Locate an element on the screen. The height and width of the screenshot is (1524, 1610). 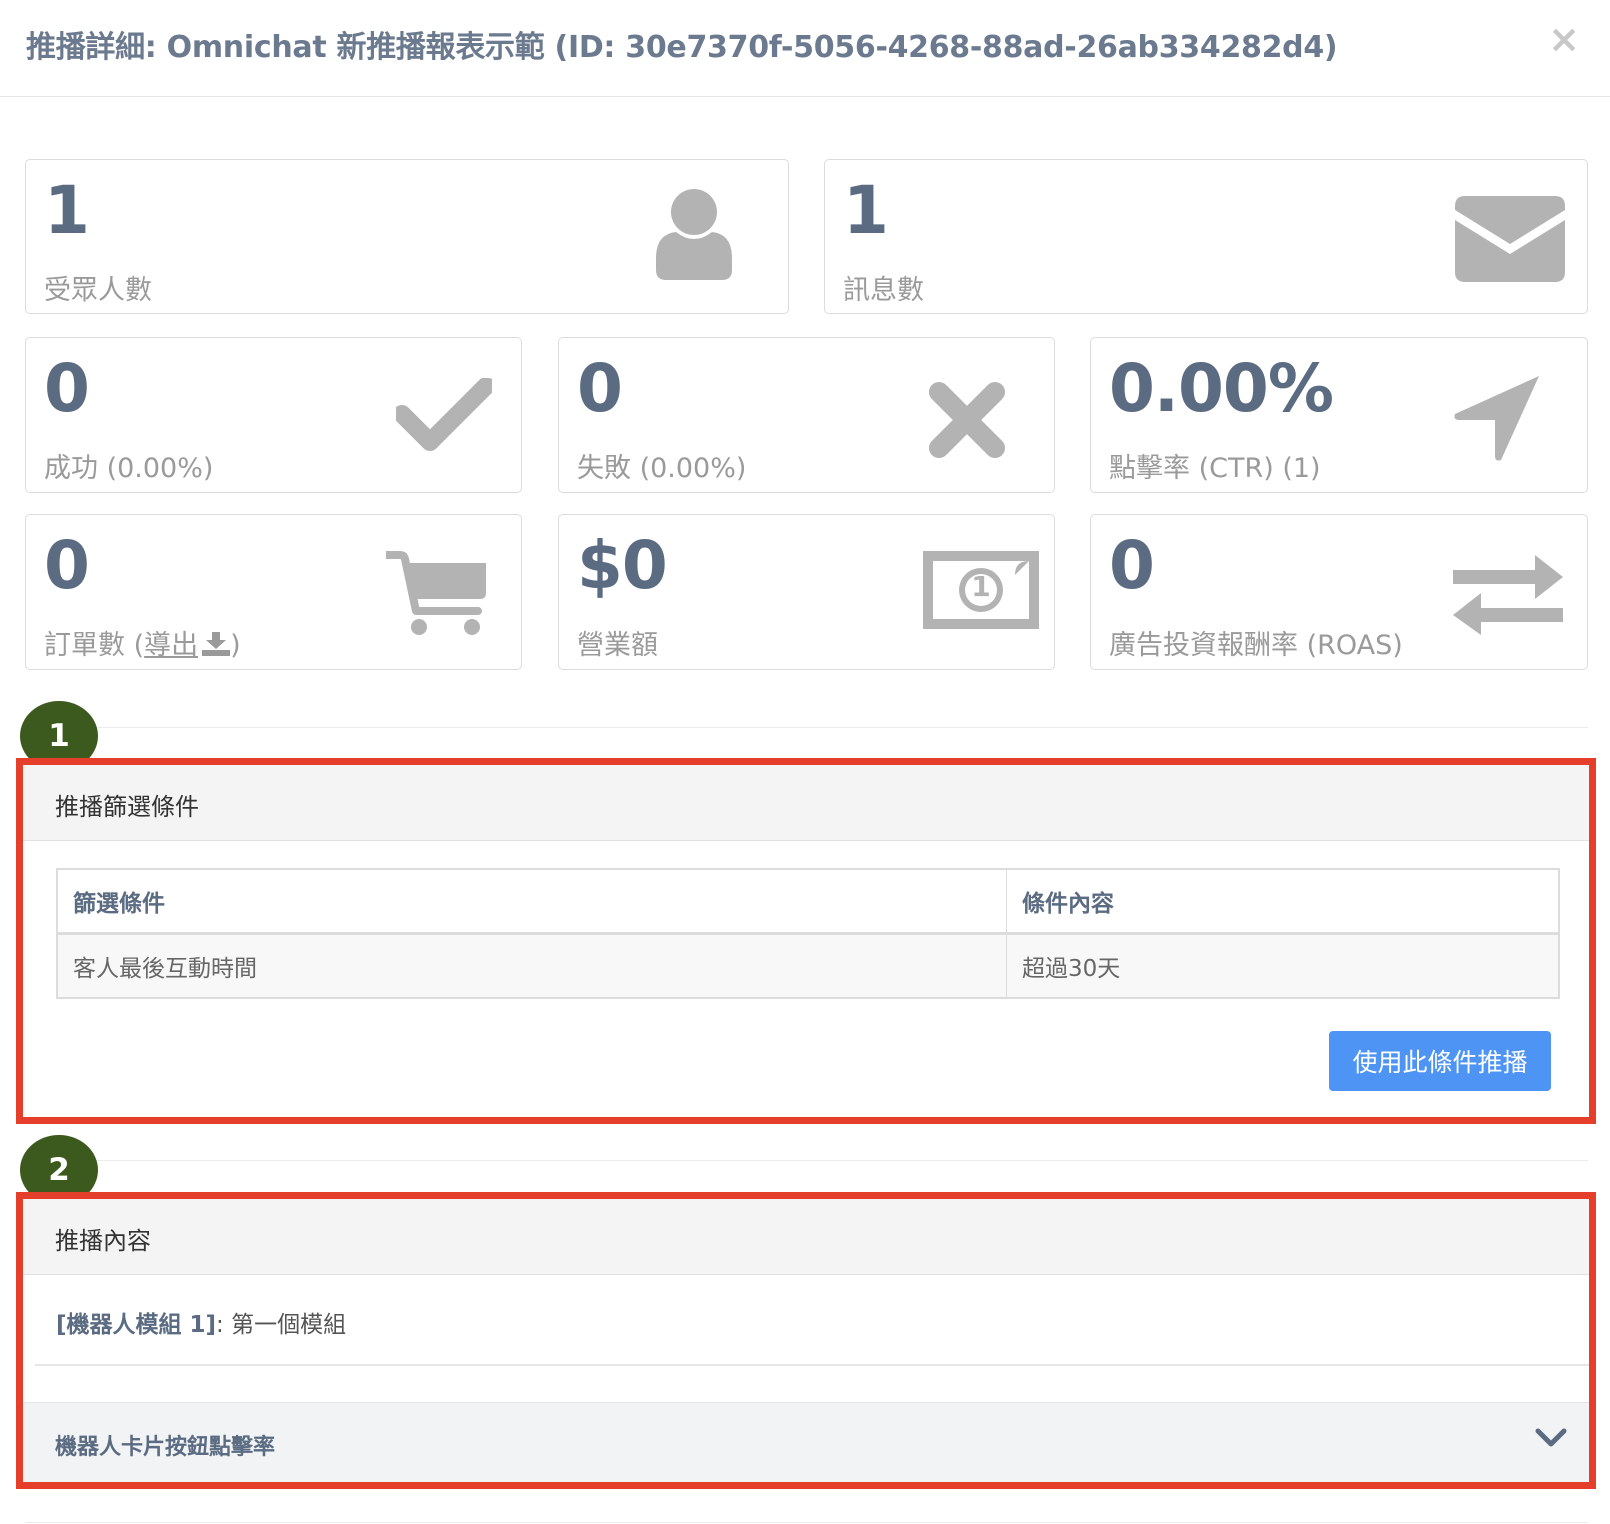
table-header-row: 篩選條件 條件內容 is located at coordinates (808, 901).